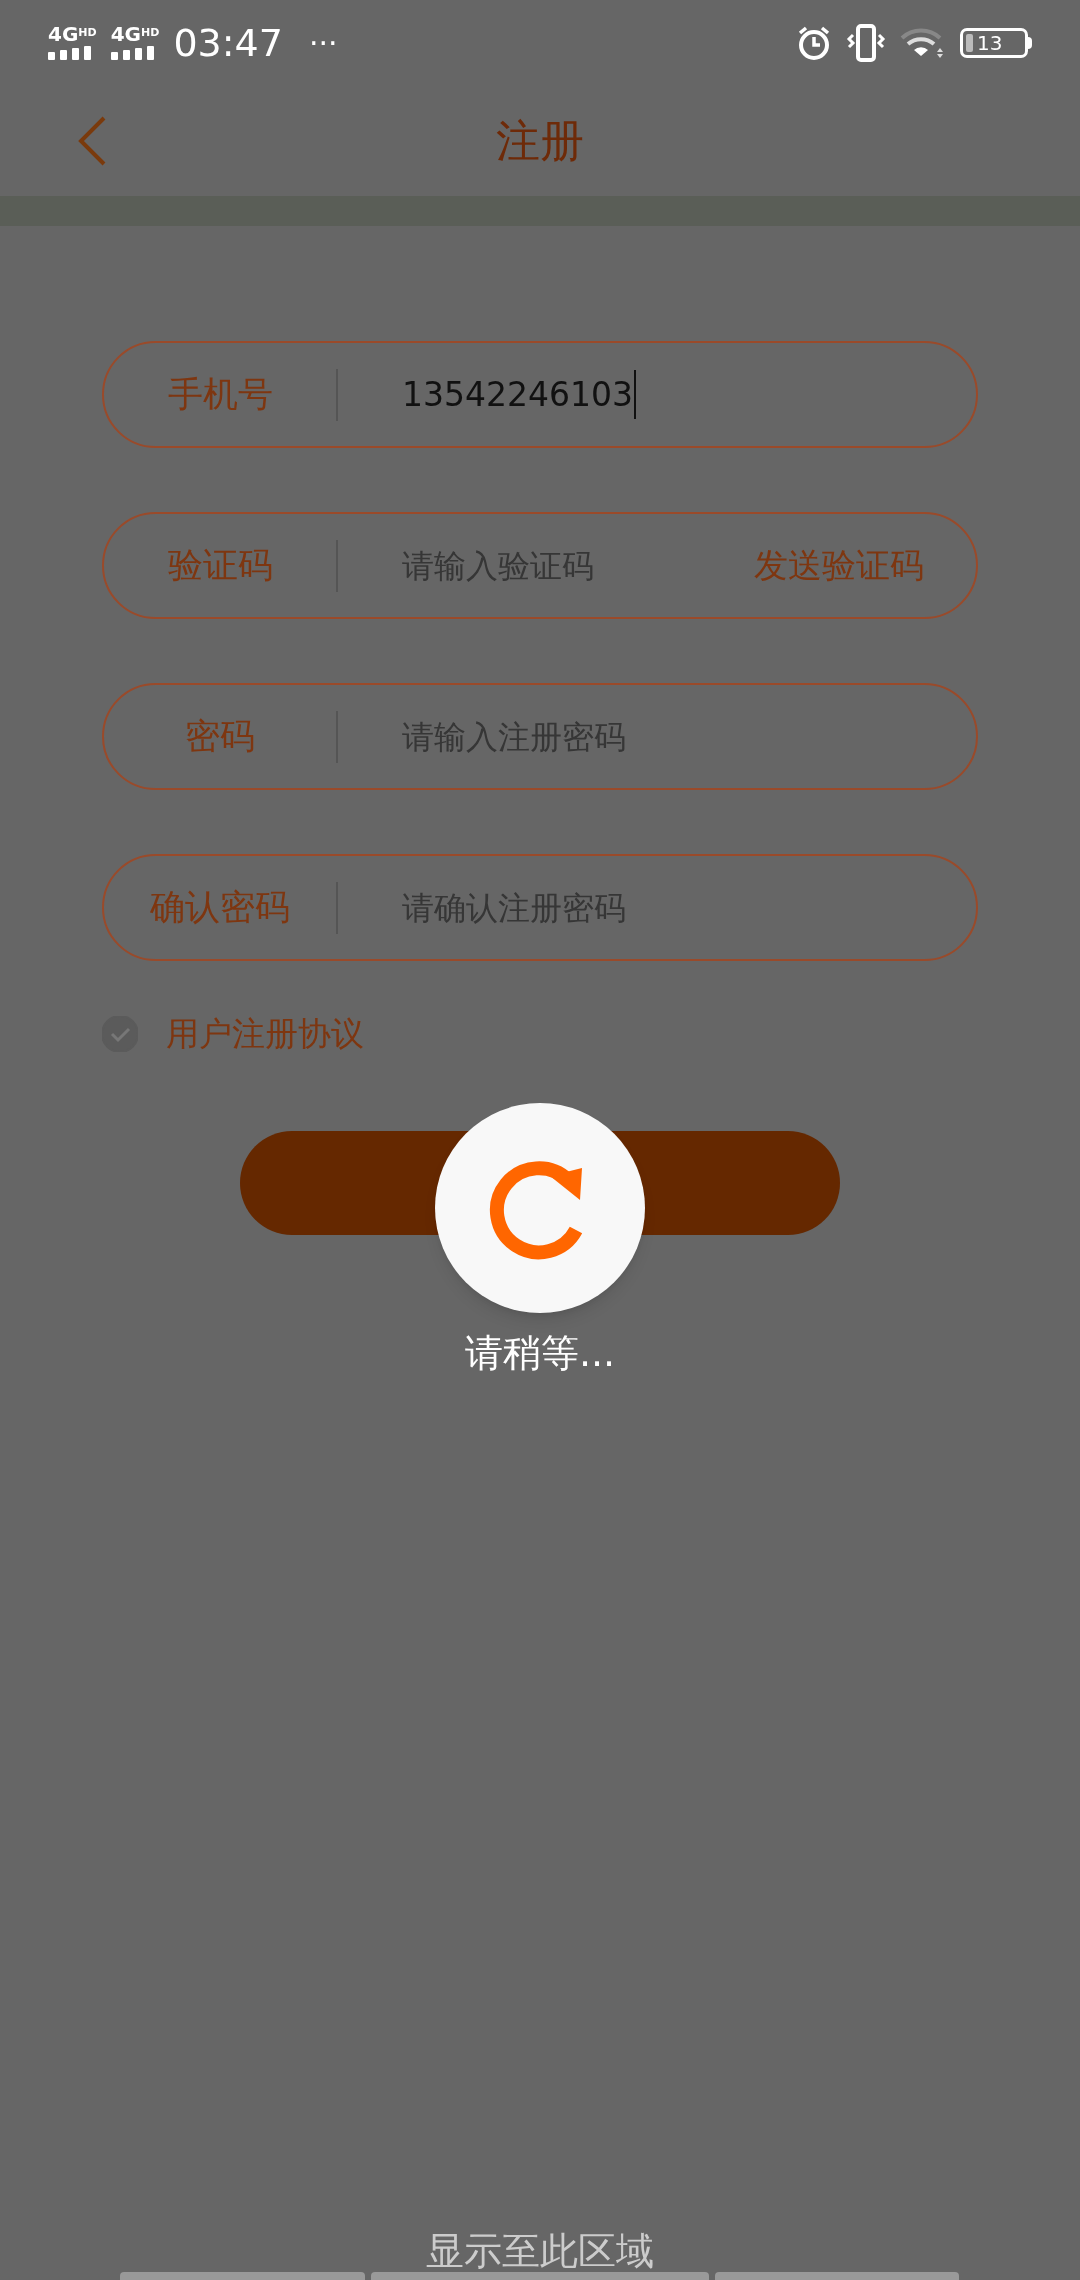 This screenshot has height=2280, width=1080. What do you see at coordinates (228, 43) in the screenshot?
I see `clock: 03:47` at bounding box center [228, 43].